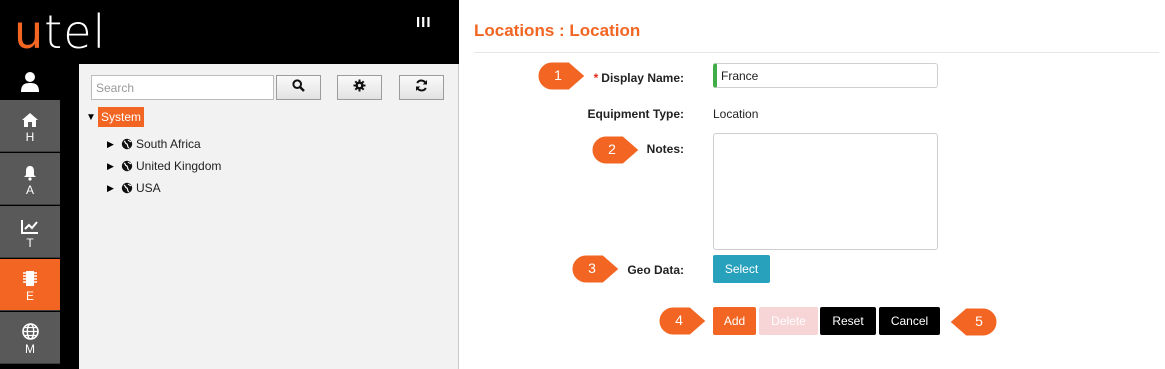 Image resolution: width=1165 pixels, height=369 pixels. I want to click on page-title: Locations : Location, so click(557, 30).